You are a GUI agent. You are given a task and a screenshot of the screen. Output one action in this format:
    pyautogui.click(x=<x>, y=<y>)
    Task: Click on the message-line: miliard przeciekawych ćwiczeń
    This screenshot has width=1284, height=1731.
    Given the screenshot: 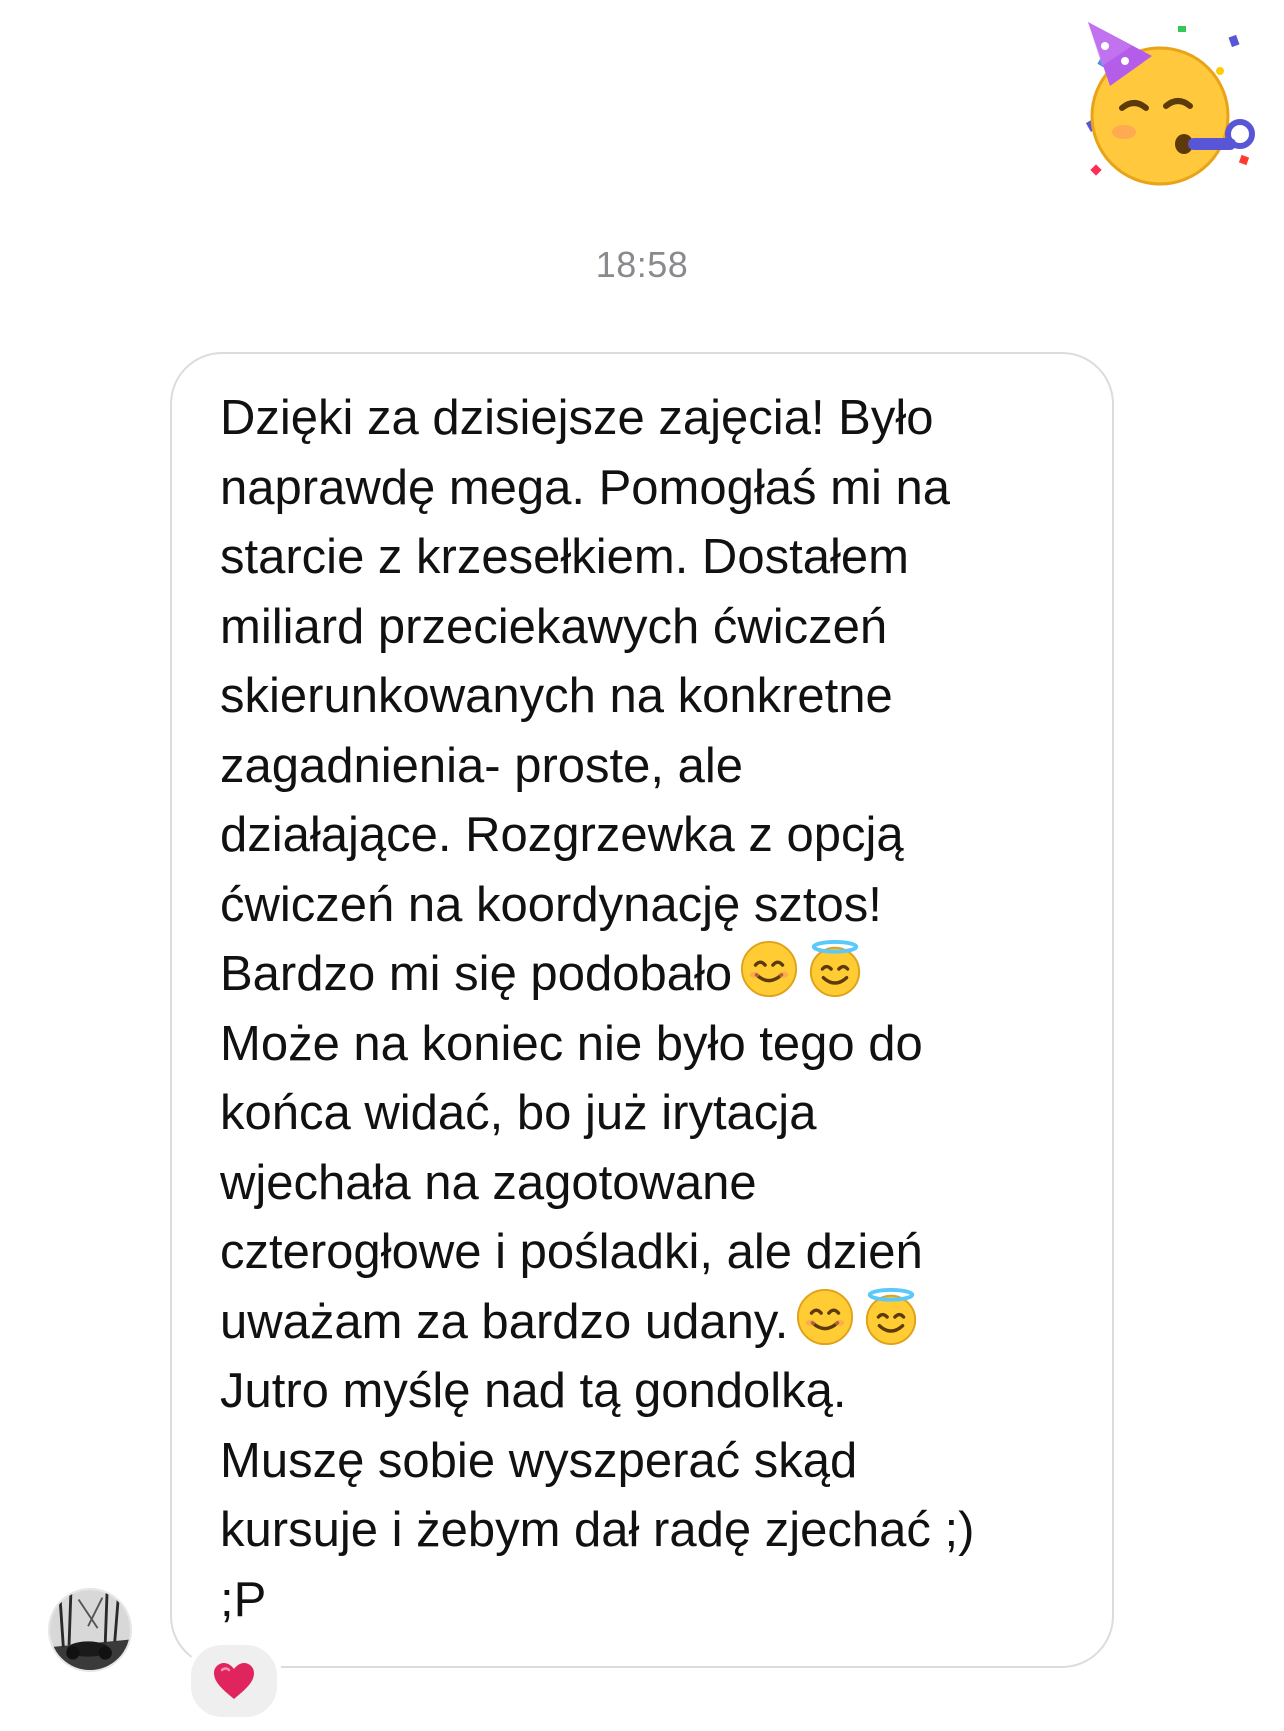 What is the action you would take?
    pyautogui.click(x=554, y=626)
    